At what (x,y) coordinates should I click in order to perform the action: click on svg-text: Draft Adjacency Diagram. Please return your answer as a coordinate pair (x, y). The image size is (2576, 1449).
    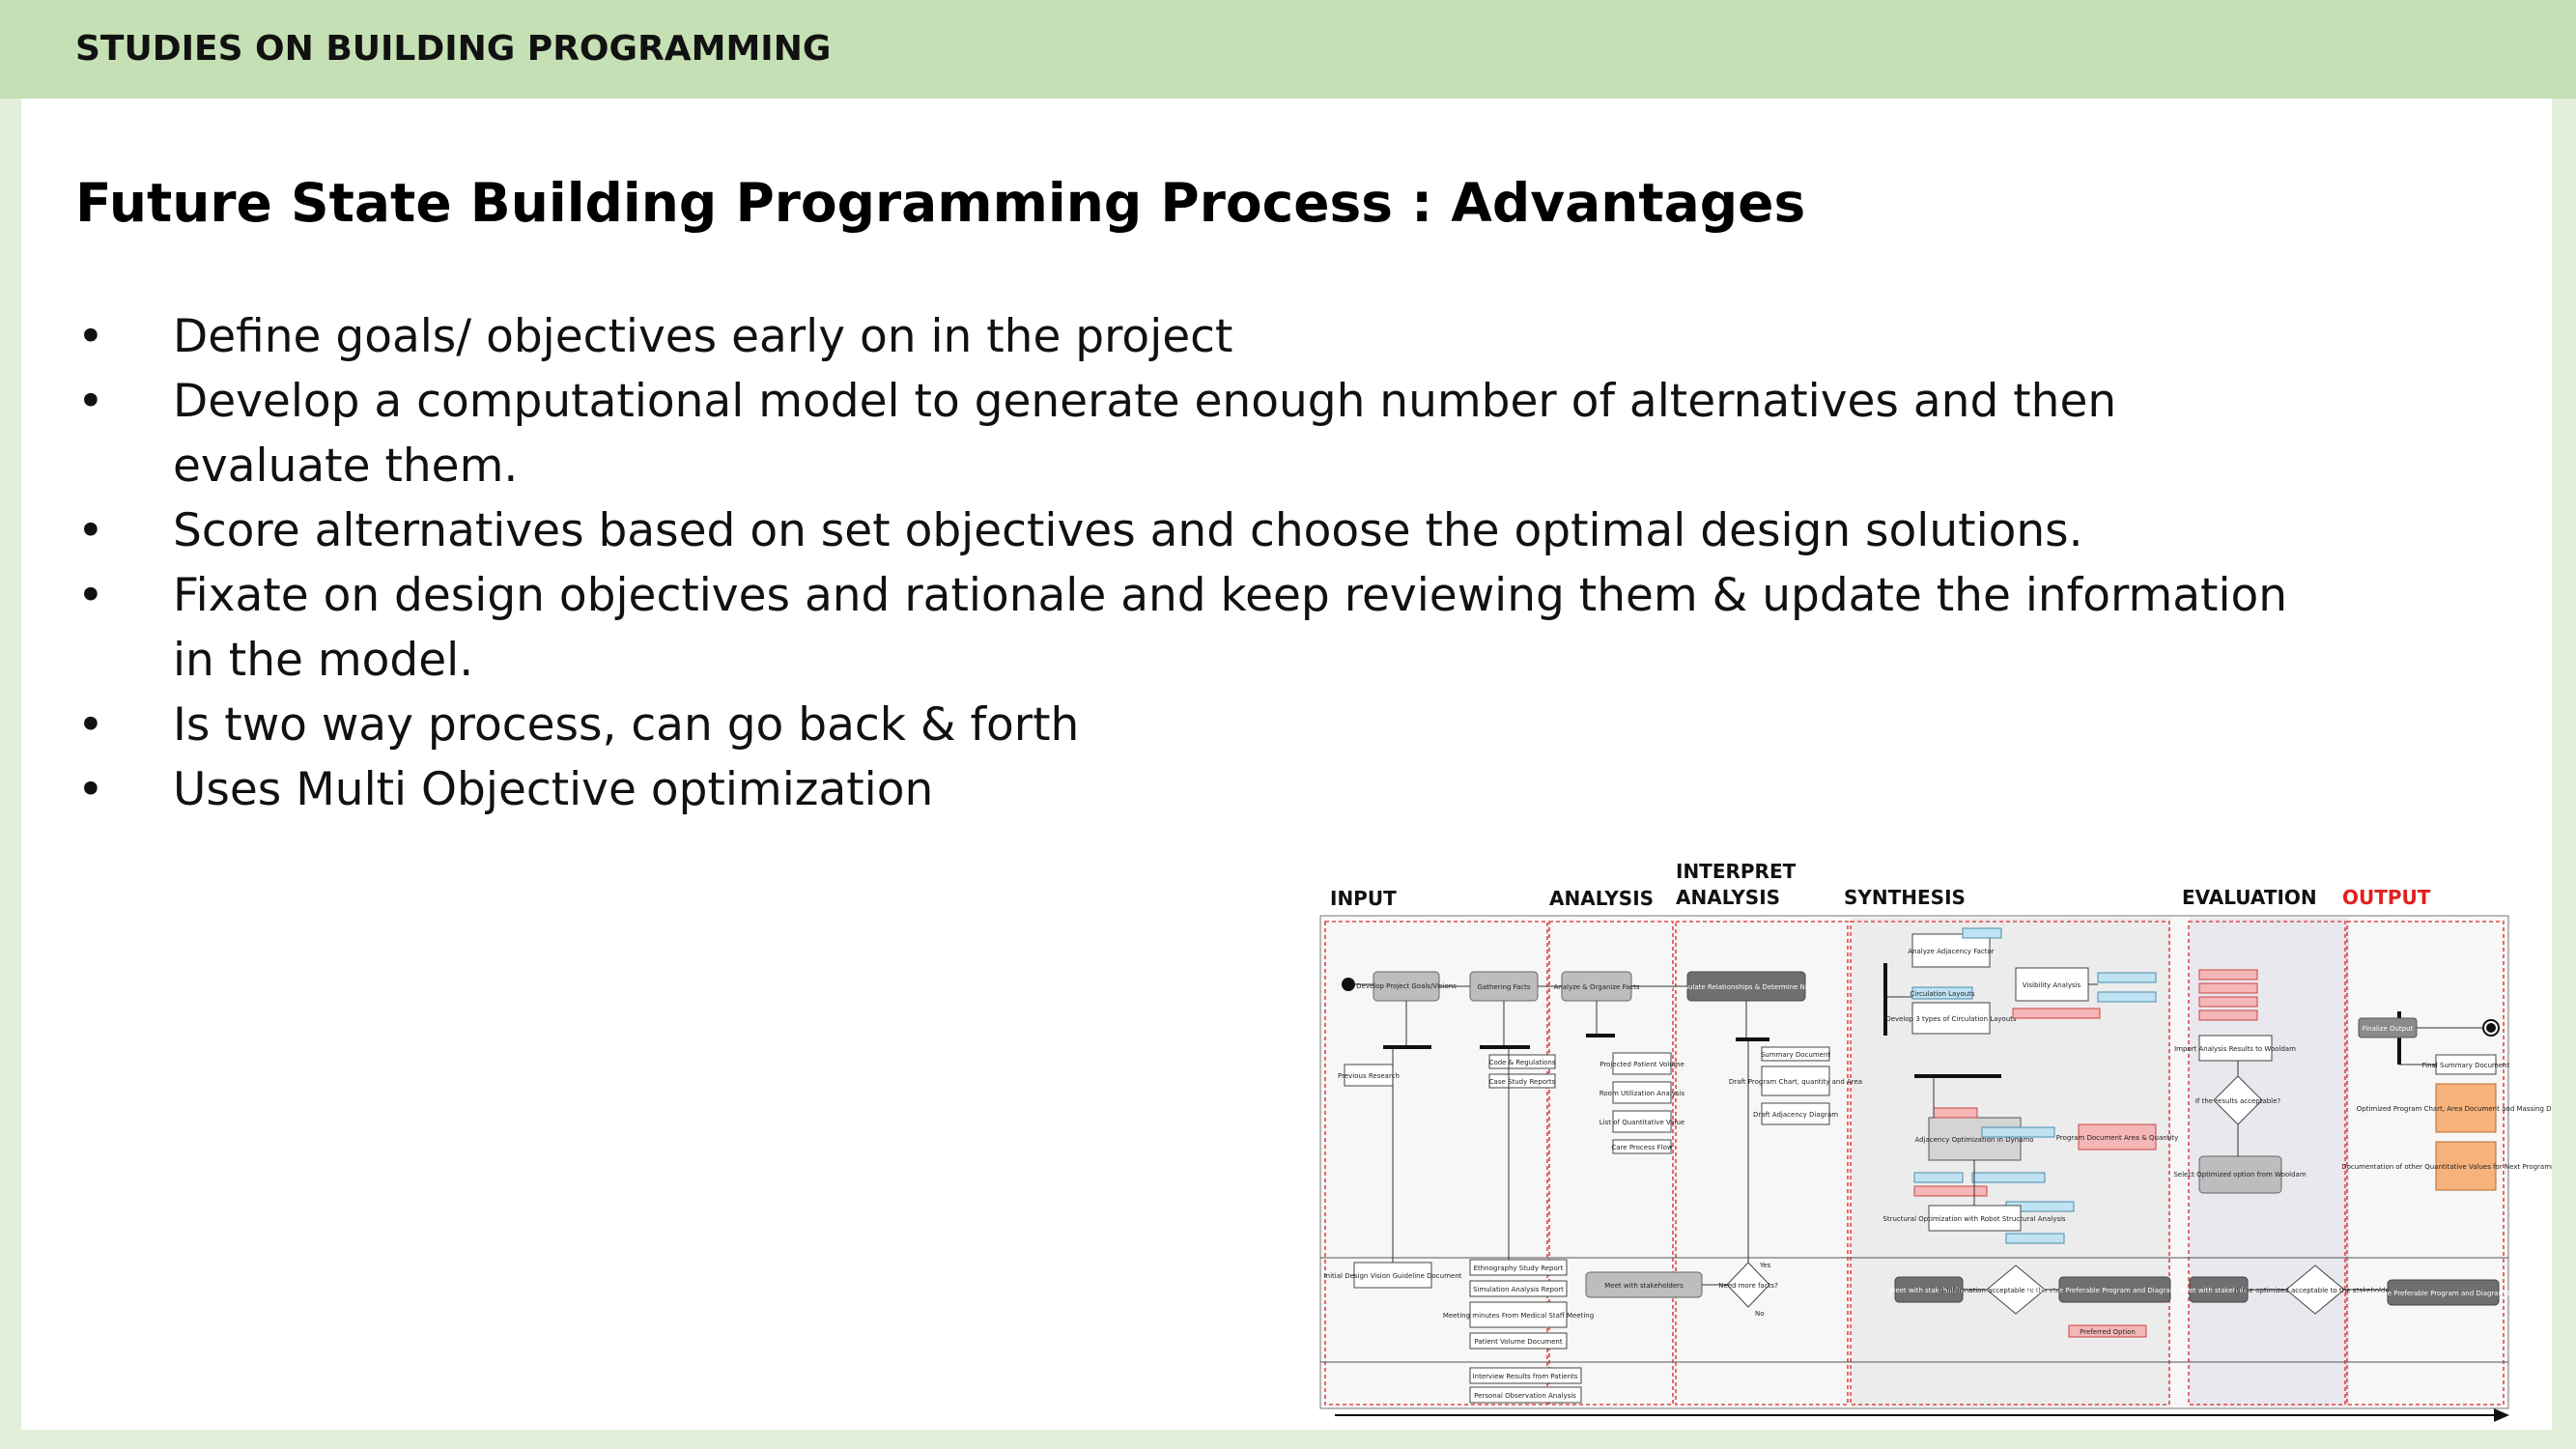
    Looking at the image, I should click on (1795, 1115).